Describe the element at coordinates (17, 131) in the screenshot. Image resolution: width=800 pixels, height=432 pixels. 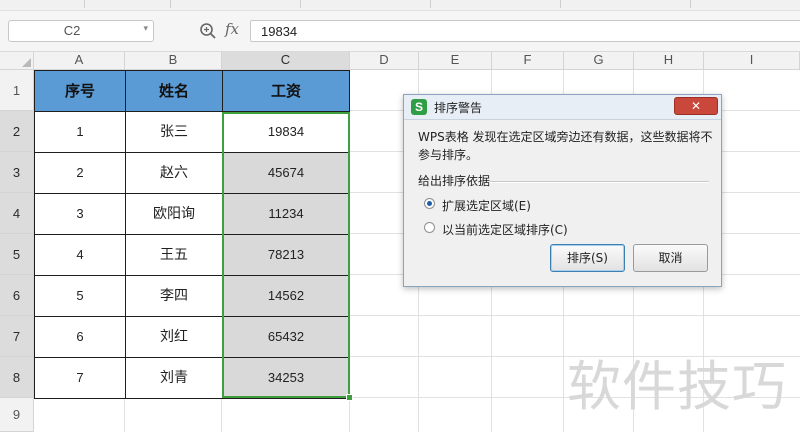
I see `row-header-2: 2` at that location.